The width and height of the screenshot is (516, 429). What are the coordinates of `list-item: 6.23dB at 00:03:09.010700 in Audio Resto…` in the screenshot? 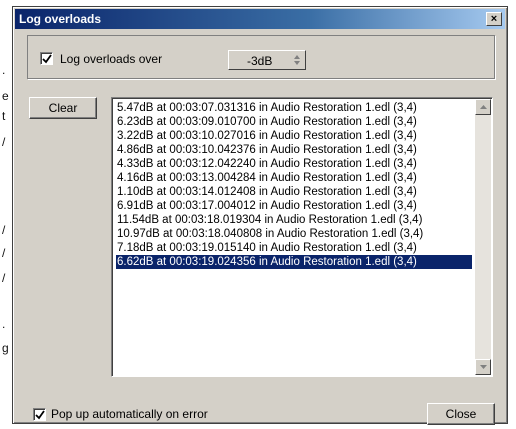 It's located at (294, 122).